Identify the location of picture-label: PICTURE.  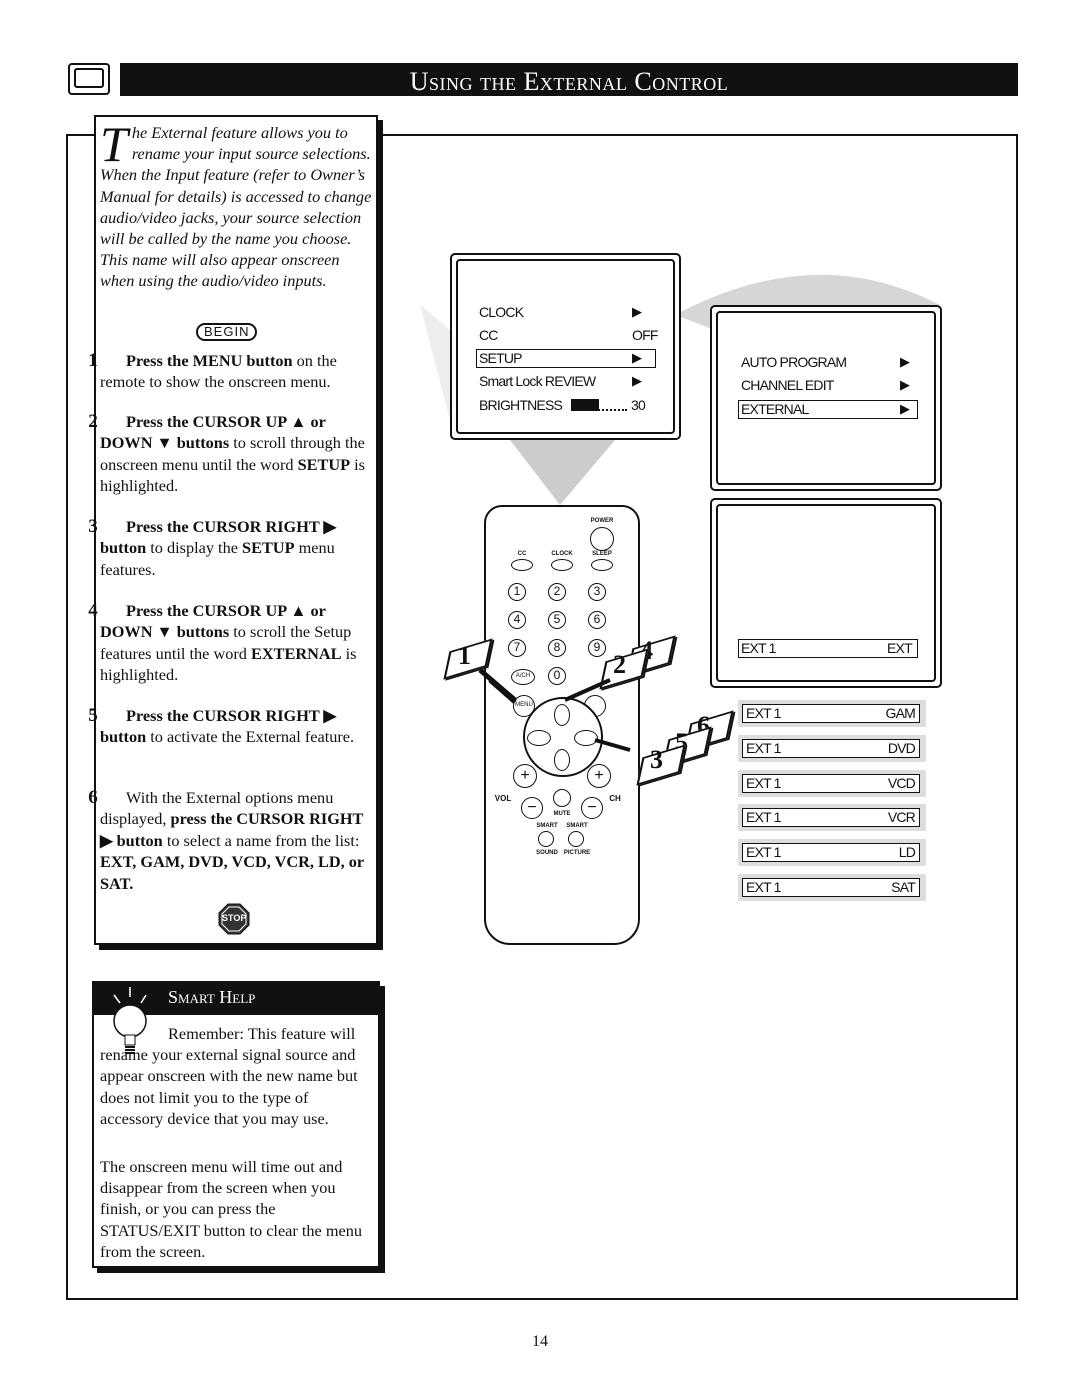
(577, 853).